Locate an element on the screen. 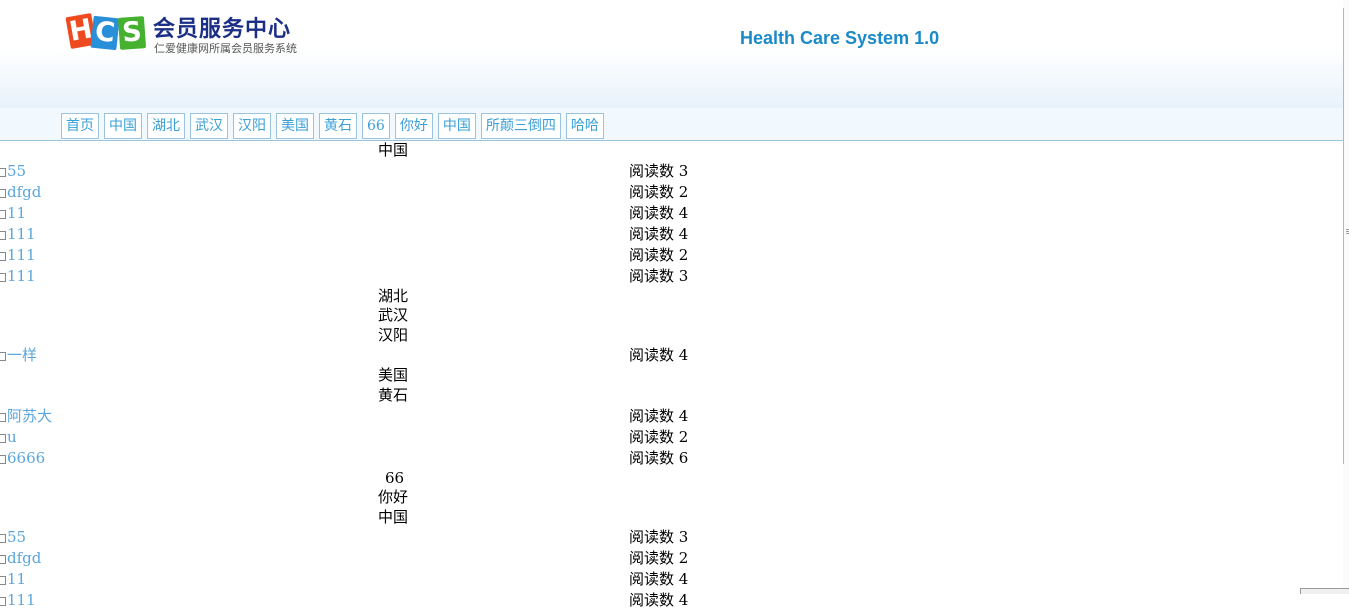  nav-item: 哈哈 is located at coordinates (584, 126).